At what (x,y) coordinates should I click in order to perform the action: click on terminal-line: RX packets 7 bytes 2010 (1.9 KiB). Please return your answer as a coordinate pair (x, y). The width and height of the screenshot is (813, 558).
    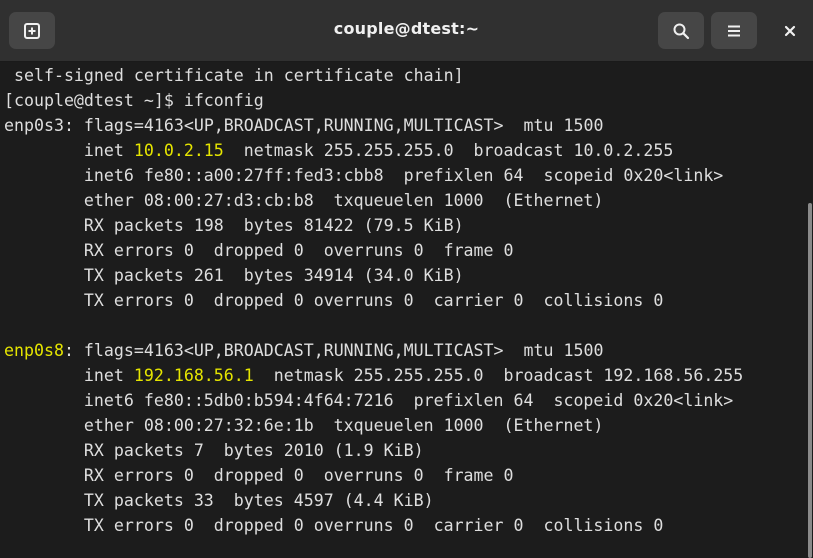
    Looking at the image, I should click on (214, 450).